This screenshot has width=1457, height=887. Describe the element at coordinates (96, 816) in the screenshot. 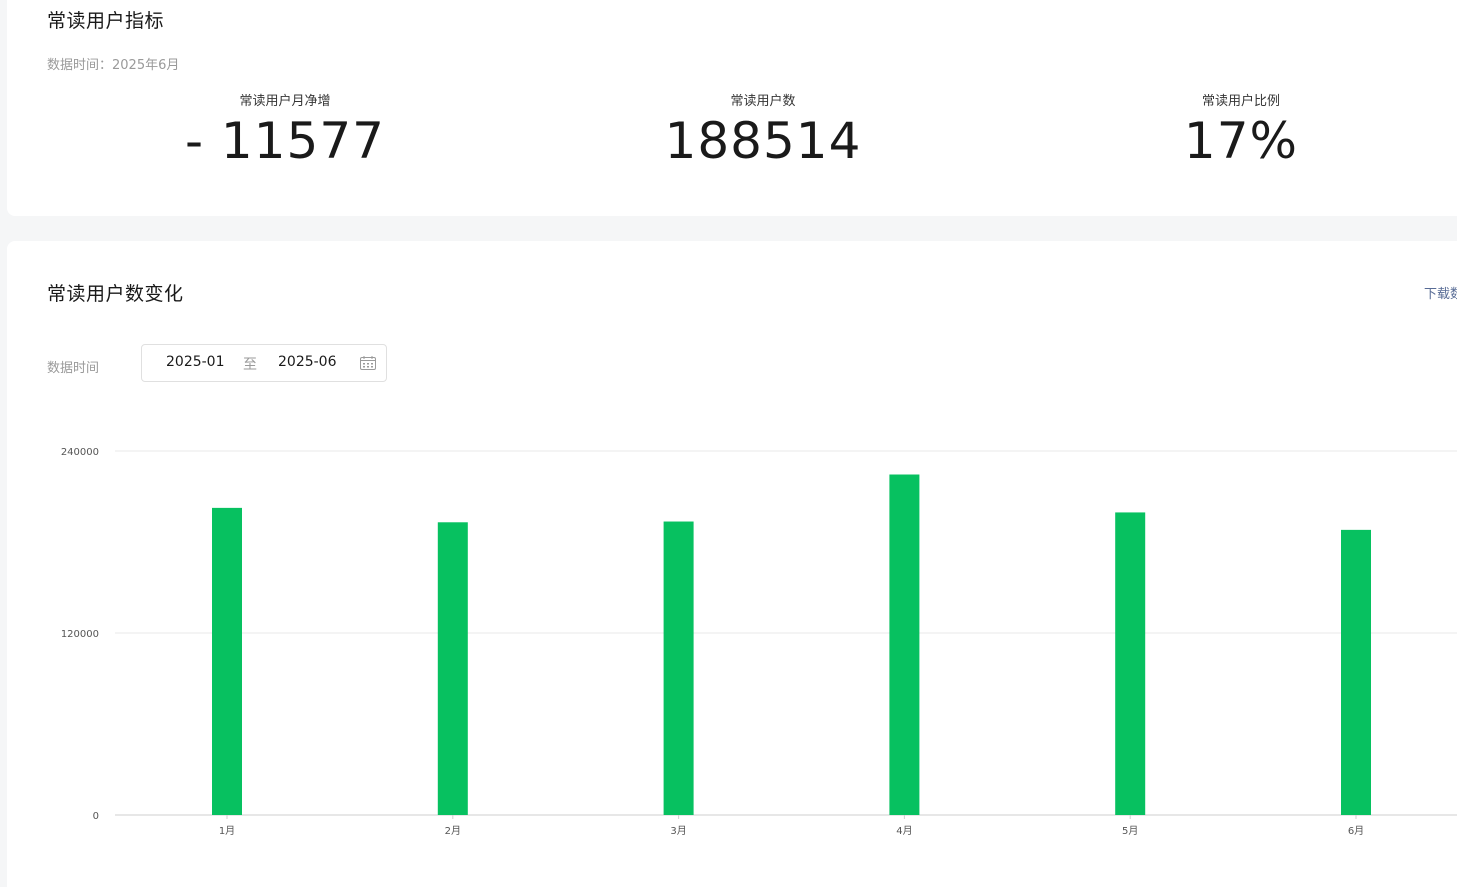

I see `y-tick-label: 0` at that location.